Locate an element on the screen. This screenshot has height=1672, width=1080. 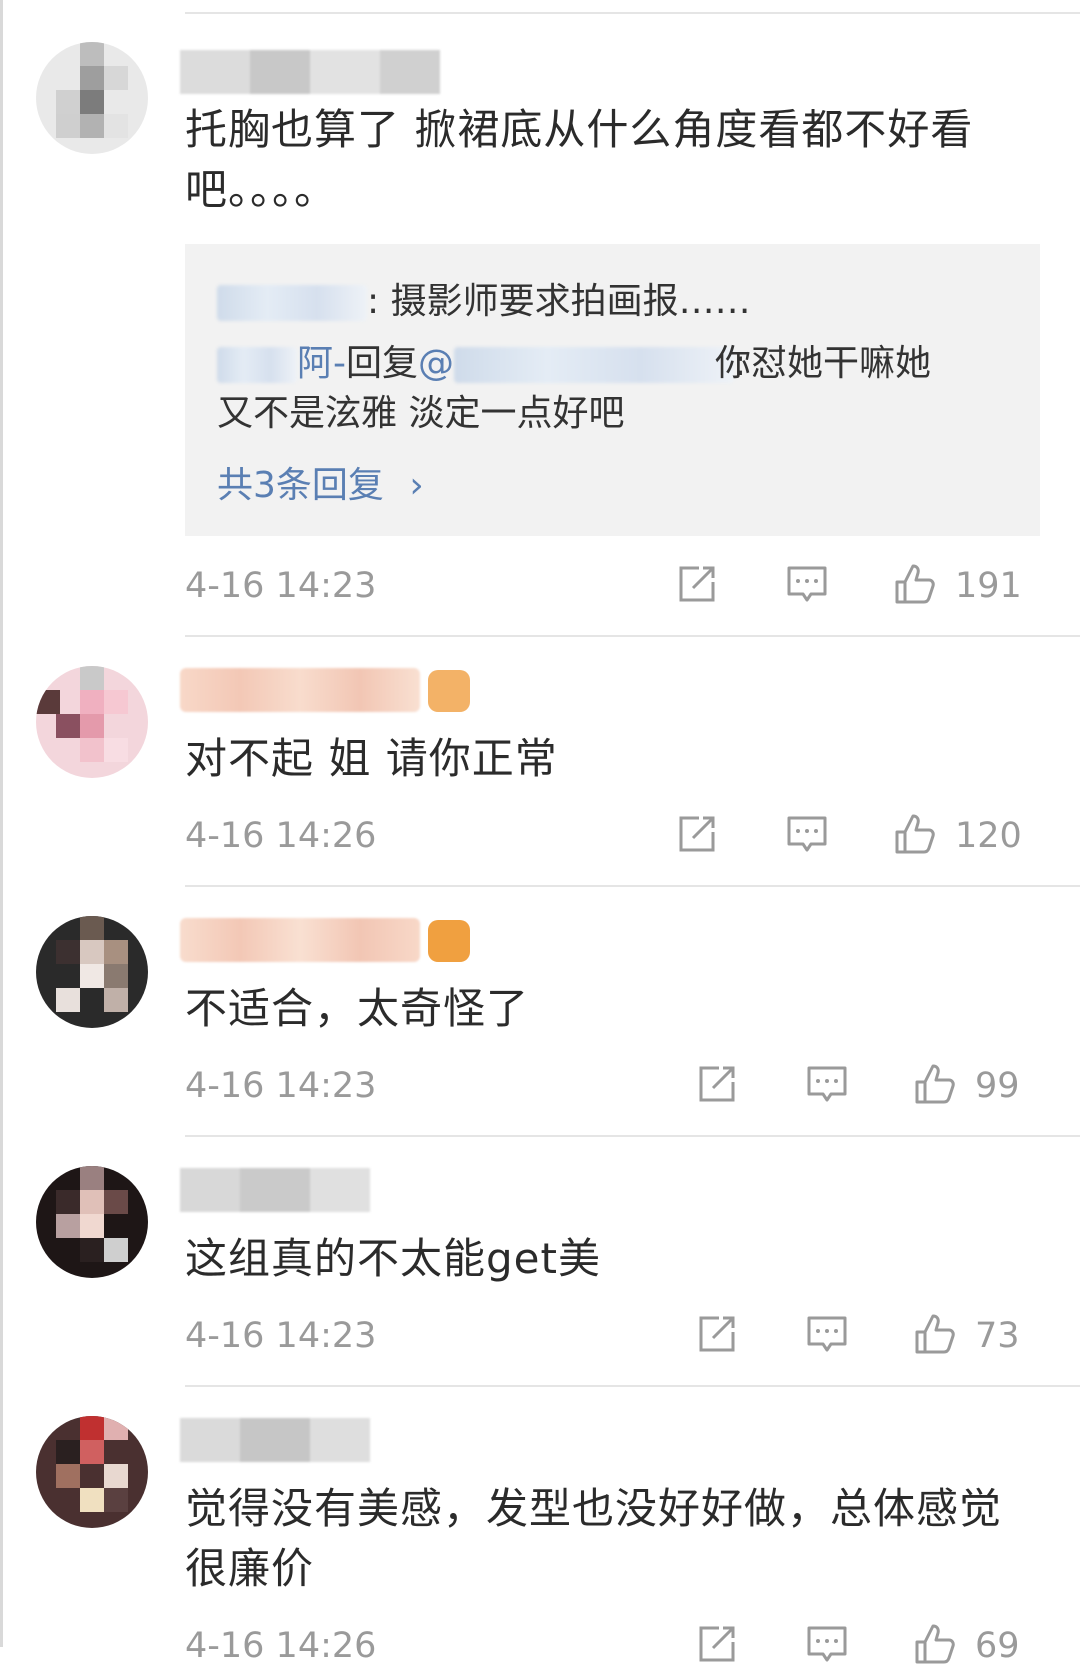
top-divider is located at coordinates (632, 13).